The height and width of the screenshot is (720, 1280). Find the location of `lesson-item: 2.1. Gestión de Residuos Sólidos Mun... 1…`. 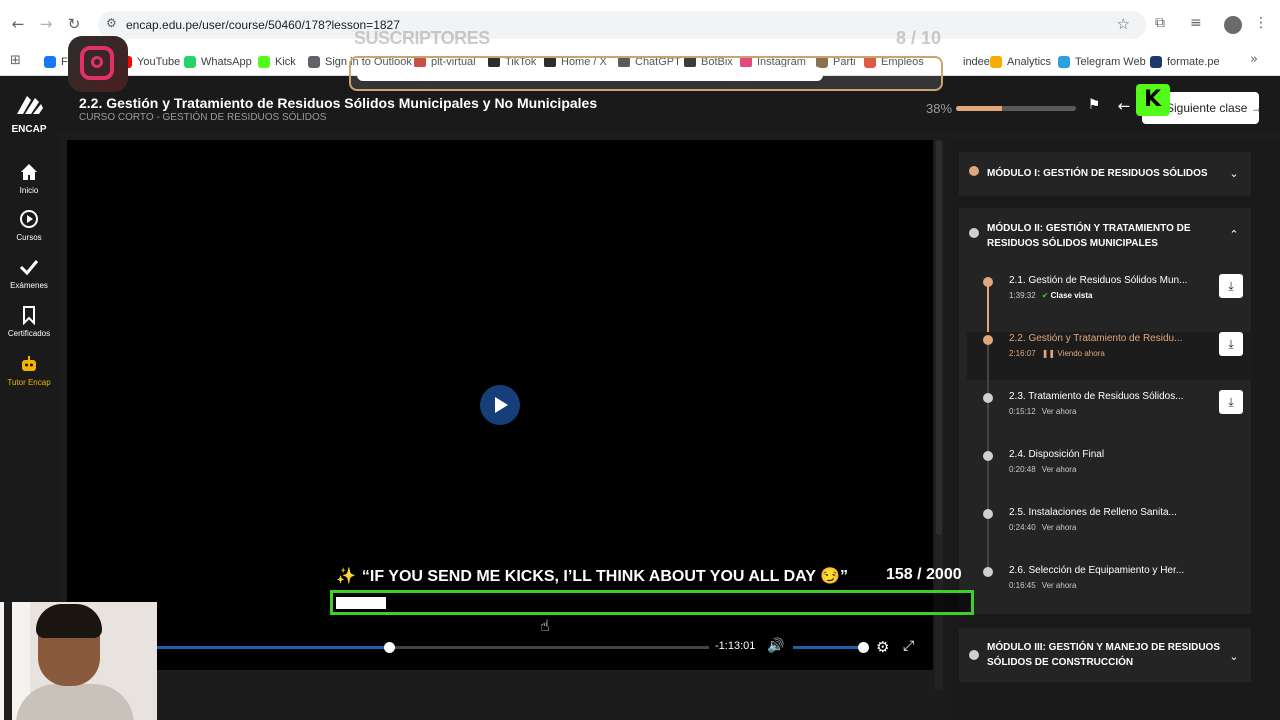

lesson-item: 2.1. Gestión de Residuos Sólidos Mun... 1… is located at coordinates (1110, 307).